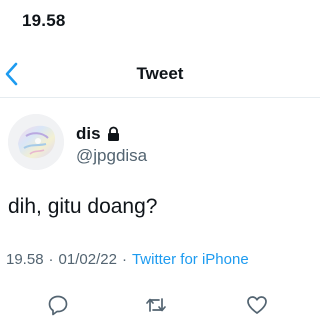 The width and height of the screenshot is (320, 320). Describe the element at coordinates (83, 206) in the screenshot. I see `tweet-text: dih, gitu doang?` at that location.